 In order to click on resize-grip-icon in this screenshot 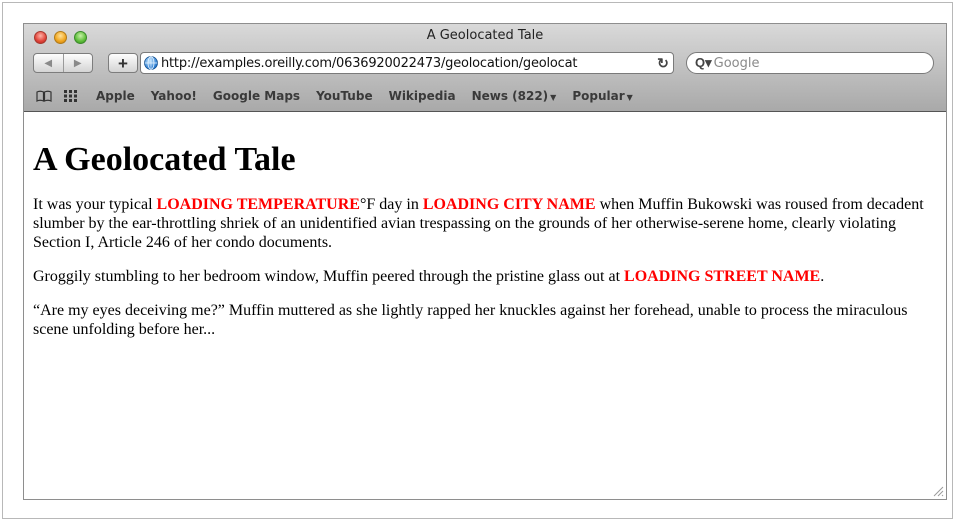, I will do `click(938, 491)`.